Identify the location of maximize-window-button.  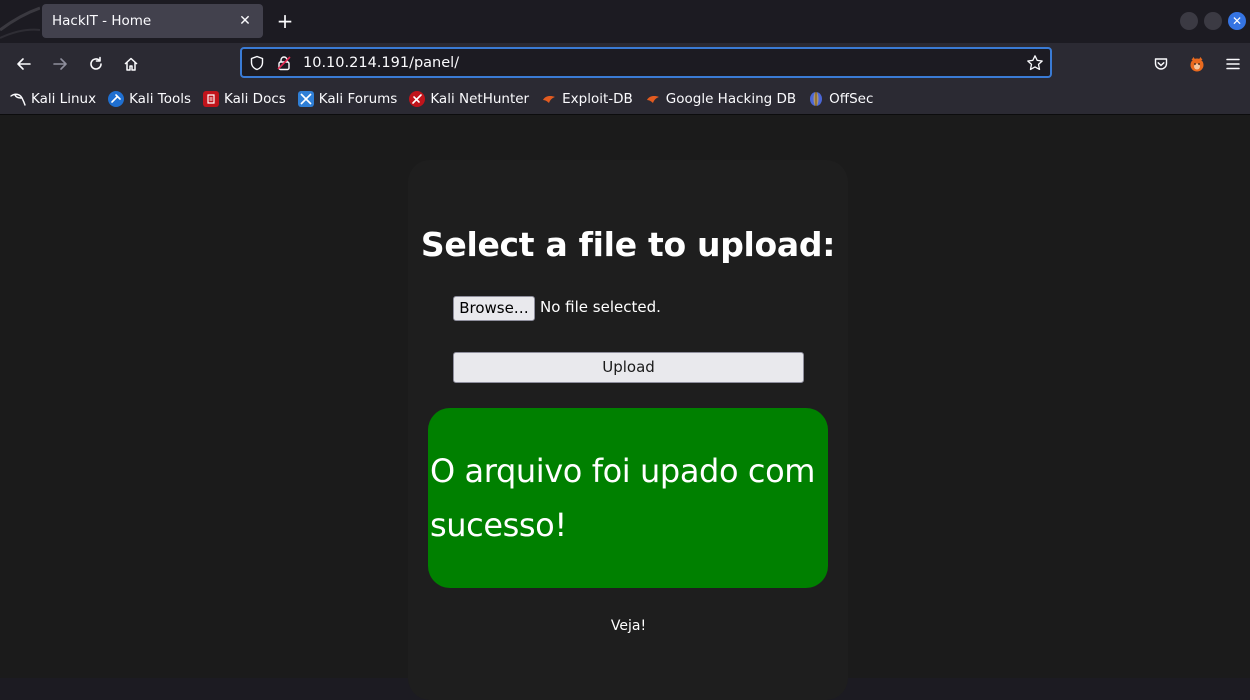
(1213, 21).